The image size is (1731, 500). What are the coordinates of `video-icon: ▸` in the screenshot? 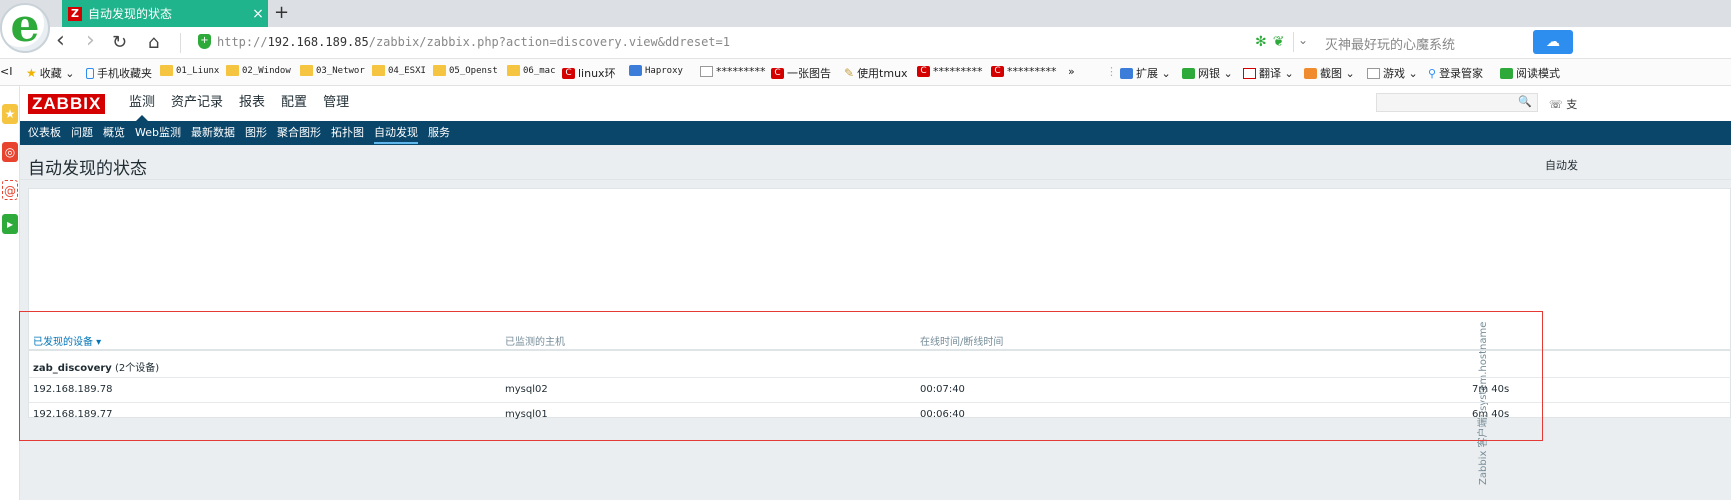 It's located at (10, 224).